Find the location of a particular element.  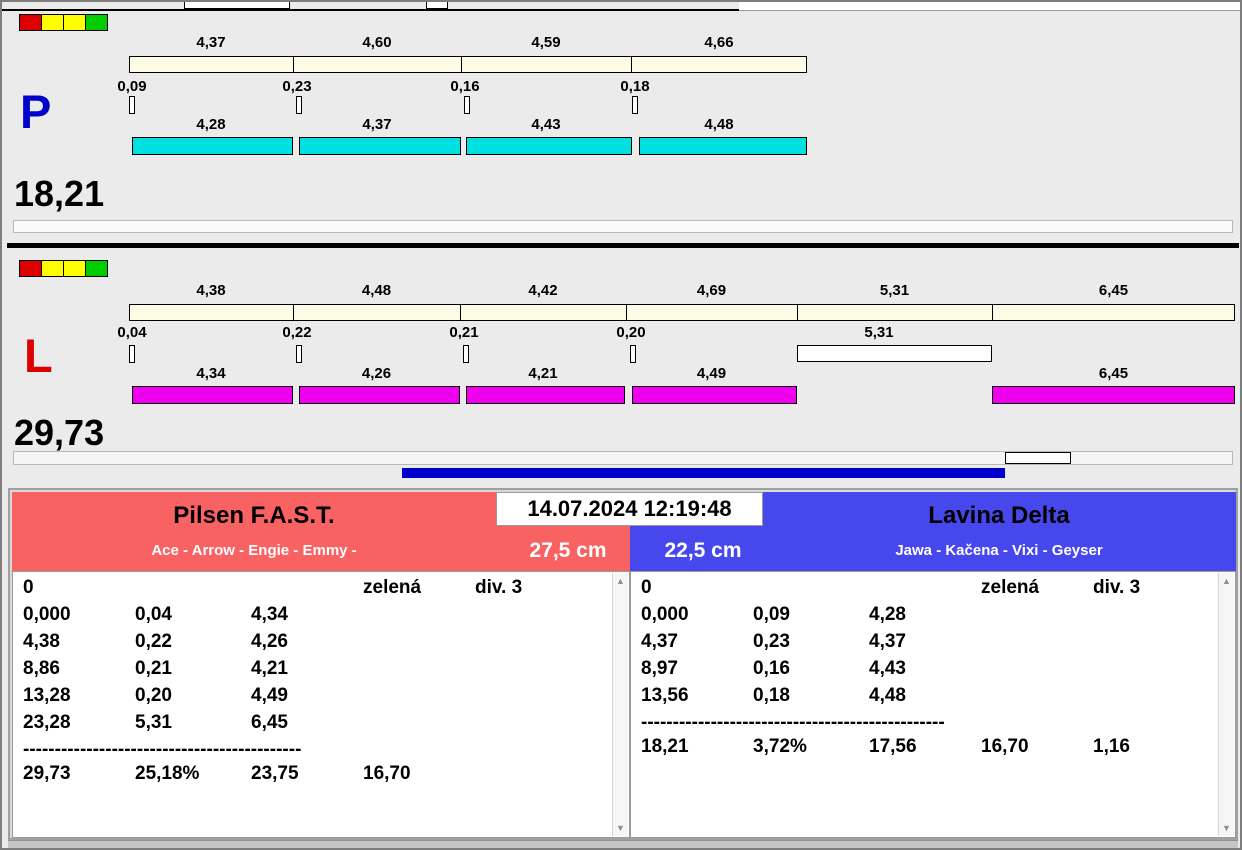

l-status-light-yellow1-icon is located at coordinates (52, 268).